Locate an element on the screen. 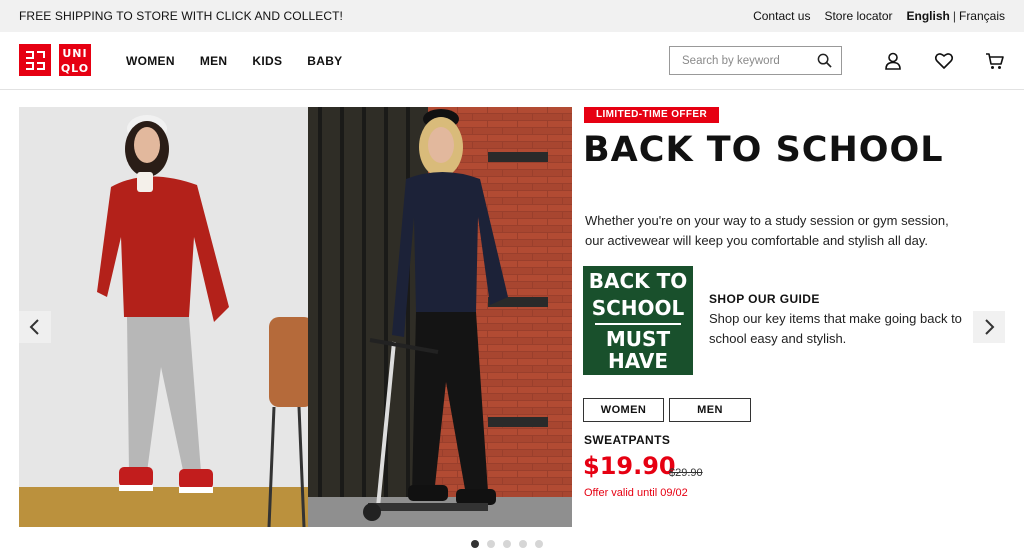 This screenshot has width=1024, height=551. nav-women: WOMEN is located at coordinates (150, 61).